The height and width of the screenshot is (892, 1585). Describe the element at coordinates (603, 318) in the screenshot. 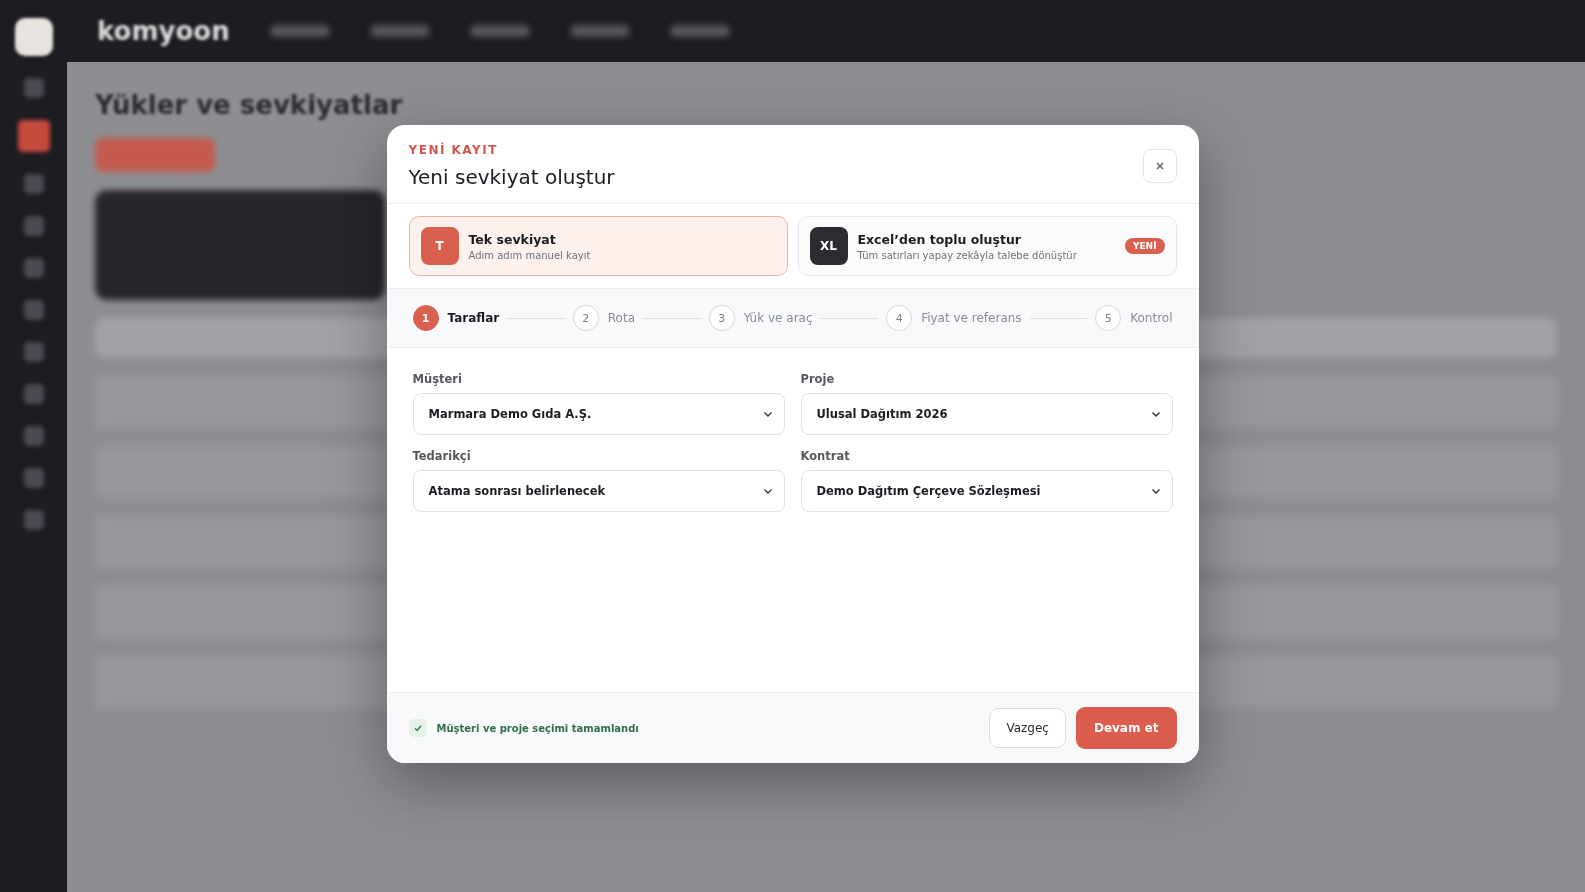

I see `step-tab: 2 Rota` at that location.